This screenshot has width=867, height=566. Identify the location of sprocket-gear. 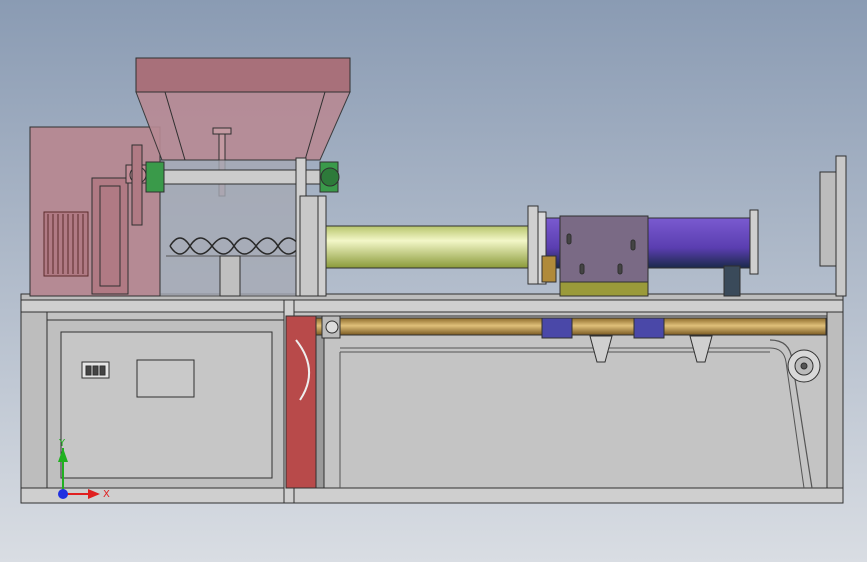
(804, 366).